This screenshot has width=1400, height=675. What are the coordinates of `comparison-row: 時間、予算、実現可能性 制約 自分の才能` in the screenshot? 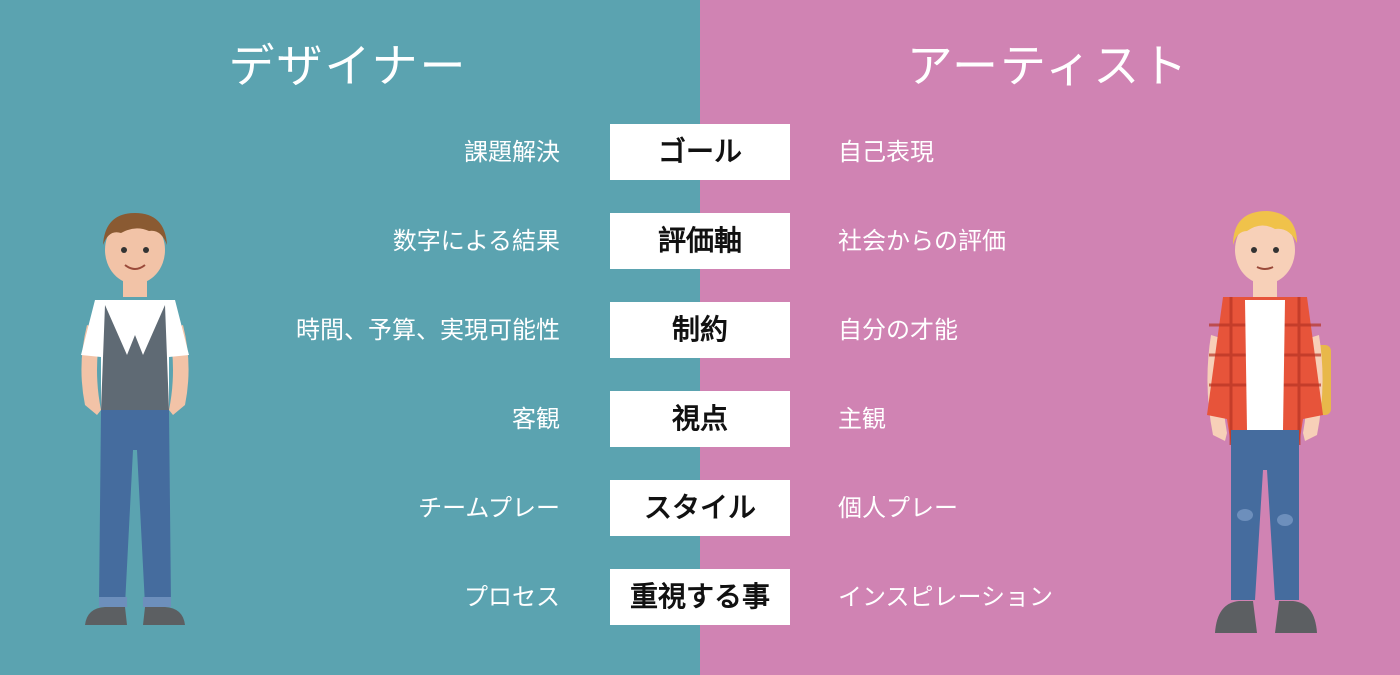 It's located at (700, 330).